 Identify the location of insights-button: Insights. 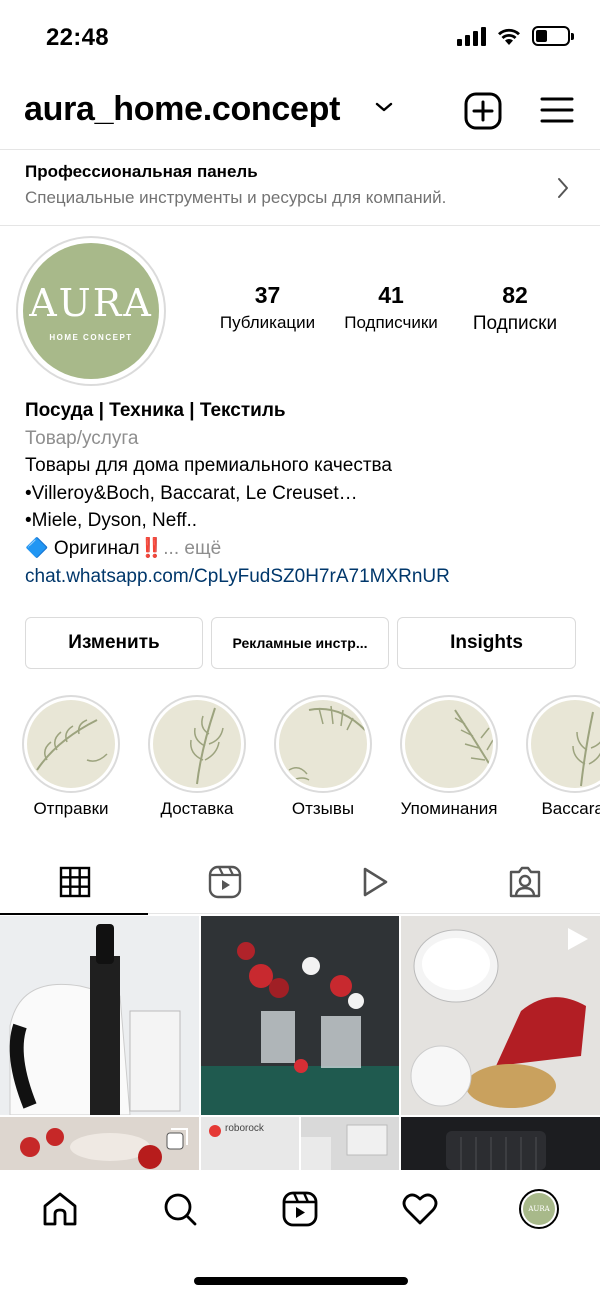
(486, 643).